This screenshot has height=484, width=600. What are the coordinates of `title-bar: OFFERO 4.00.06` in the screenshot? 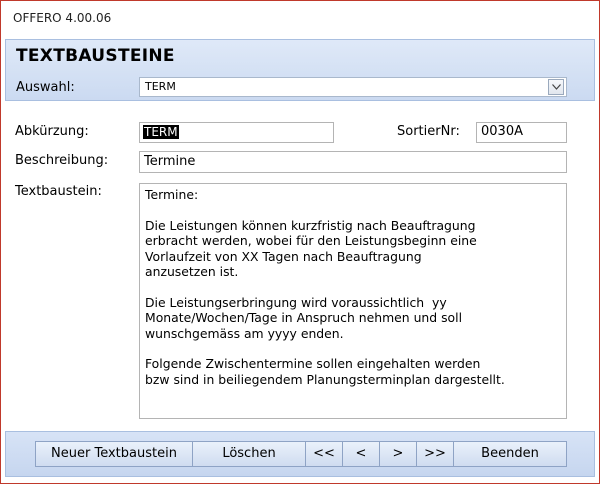 It's located at (300, 19).